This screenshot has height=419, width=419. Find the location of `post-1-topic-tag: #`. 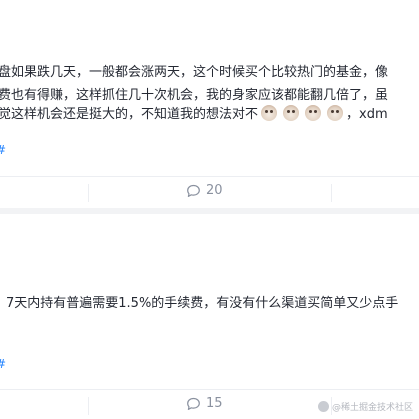

post-1-topic-tag: # is located at coordinates (3, 150).